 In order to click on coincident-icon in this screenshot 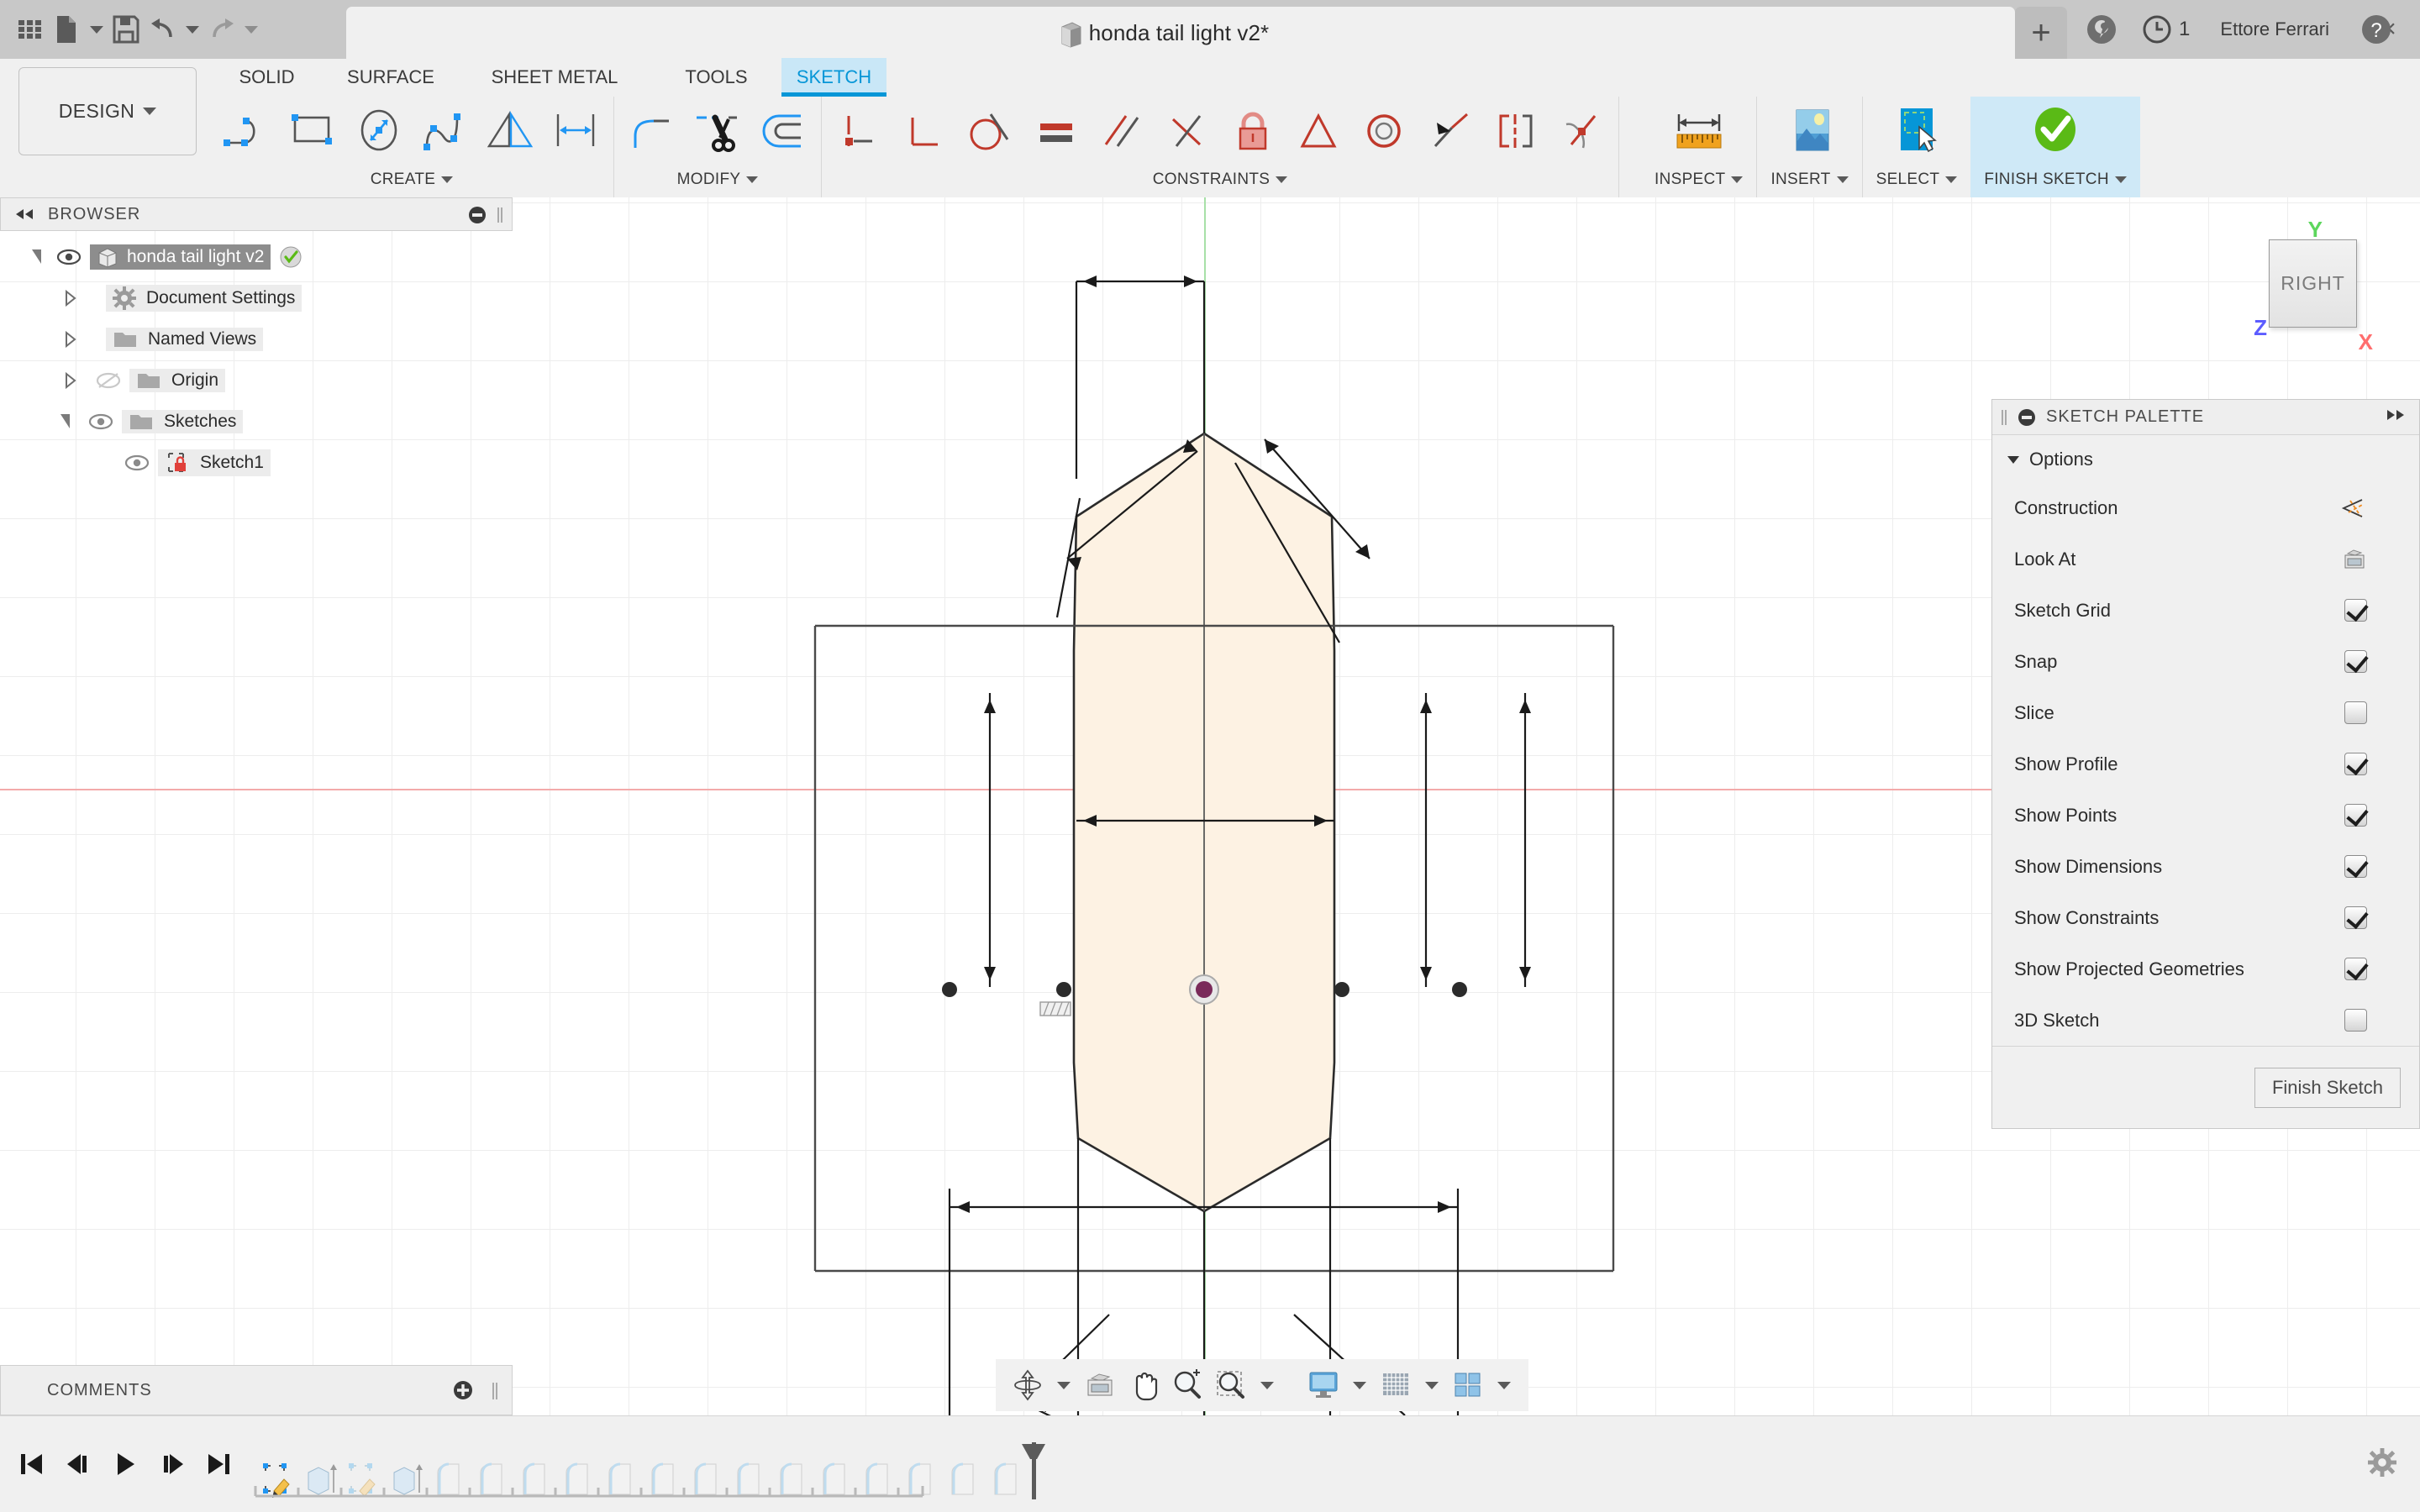, I will do `click(1318, 131)`.